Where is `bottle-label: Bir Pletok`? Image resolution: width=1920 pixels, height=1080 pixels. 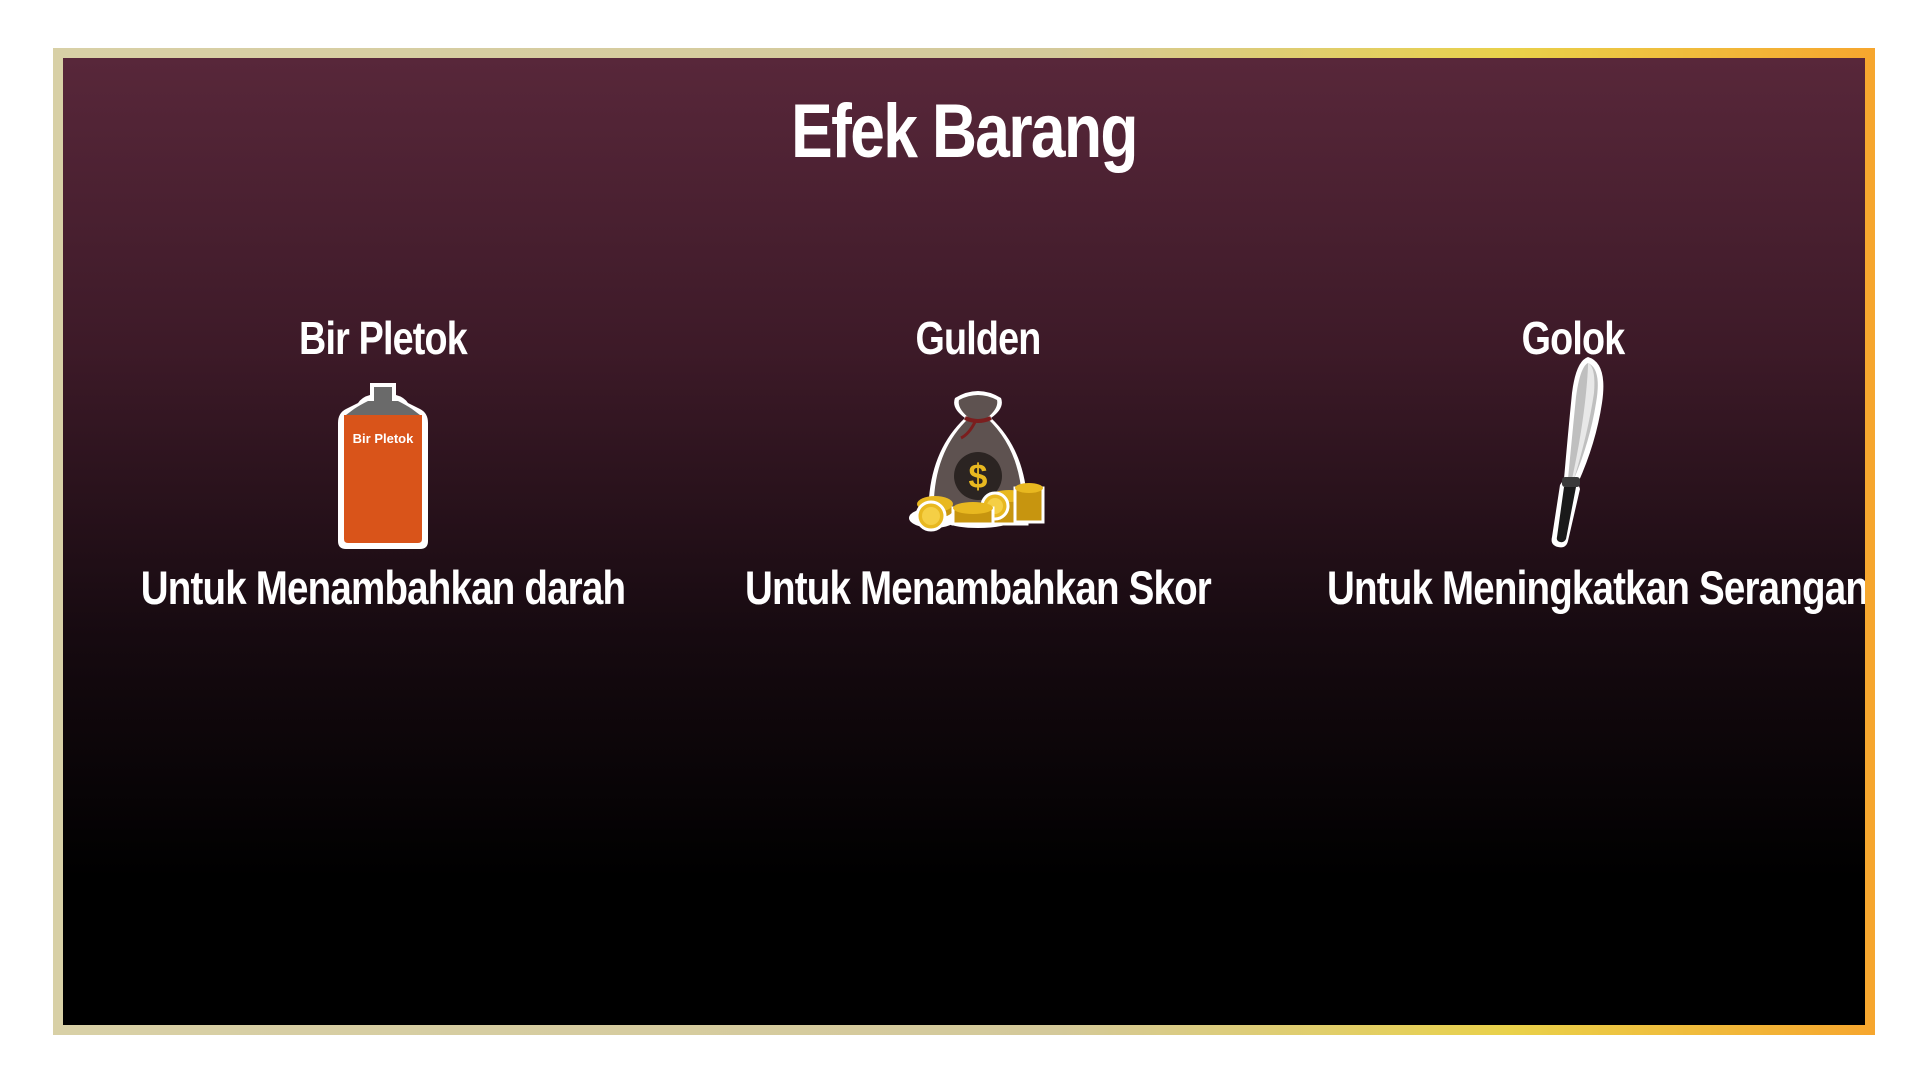
bottle-label: Bir Pletok is located at coordinates (383, 438).